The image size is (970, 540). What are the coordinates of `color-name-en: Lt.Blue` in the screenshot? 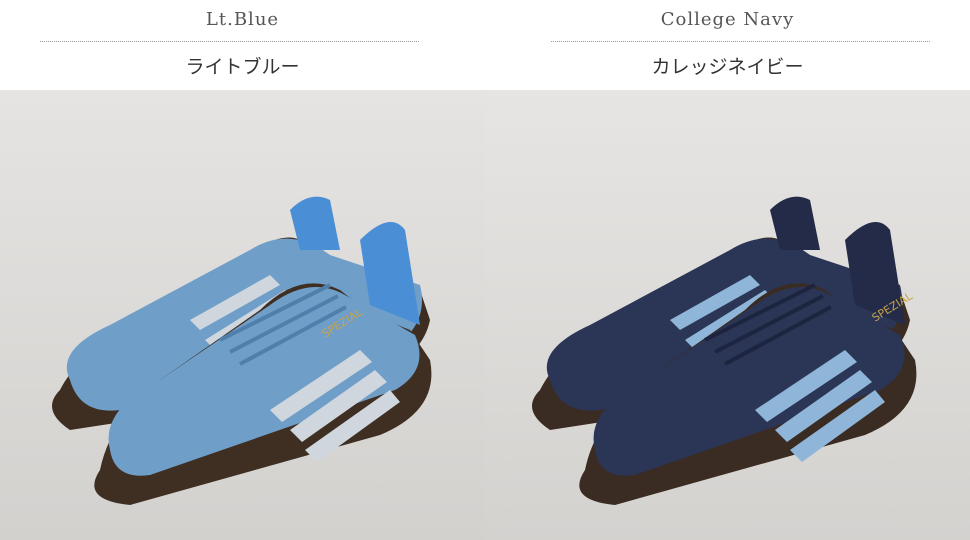 It's located at (242, 19).